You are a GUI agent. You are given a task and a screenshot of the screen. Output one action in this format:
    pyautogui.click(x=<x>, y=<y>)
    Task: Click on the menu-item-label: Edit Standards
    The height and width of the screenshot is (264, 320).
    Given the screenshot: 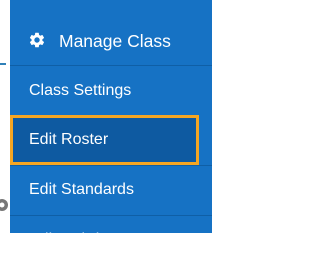 What is the action you would take?
    pyautogui.click(x=81, y=189)
    